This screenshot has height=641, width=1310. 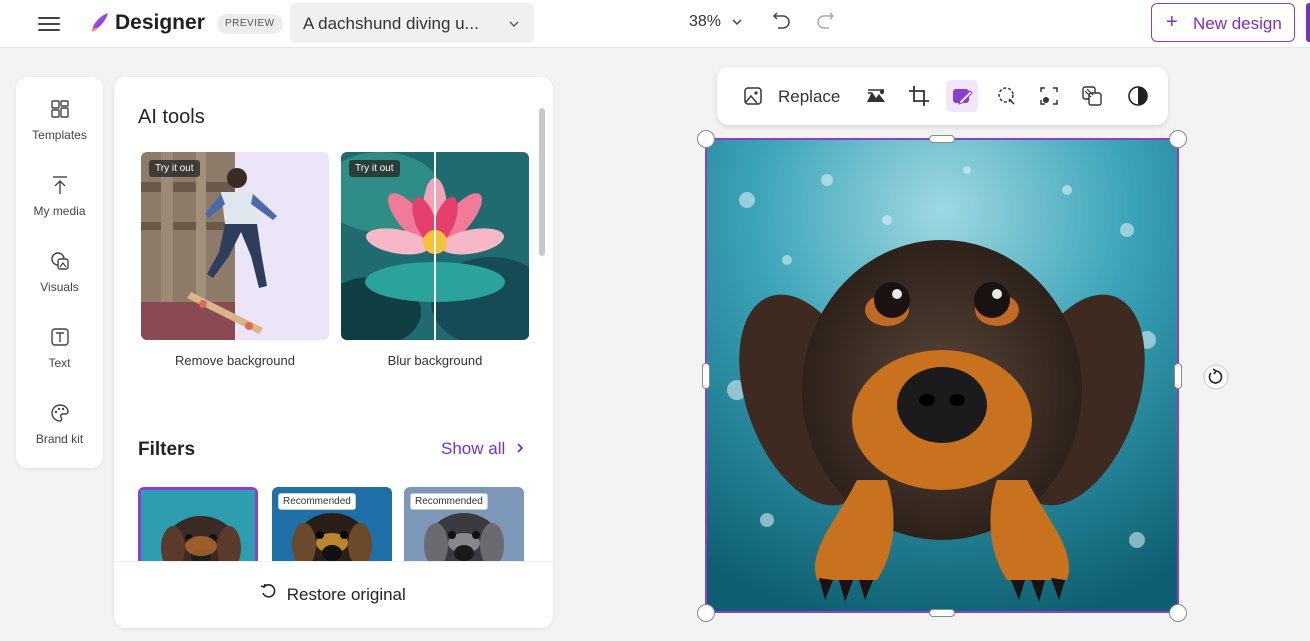 I want to click on remove-background-card: Try it out, so click(x=235, y=246).